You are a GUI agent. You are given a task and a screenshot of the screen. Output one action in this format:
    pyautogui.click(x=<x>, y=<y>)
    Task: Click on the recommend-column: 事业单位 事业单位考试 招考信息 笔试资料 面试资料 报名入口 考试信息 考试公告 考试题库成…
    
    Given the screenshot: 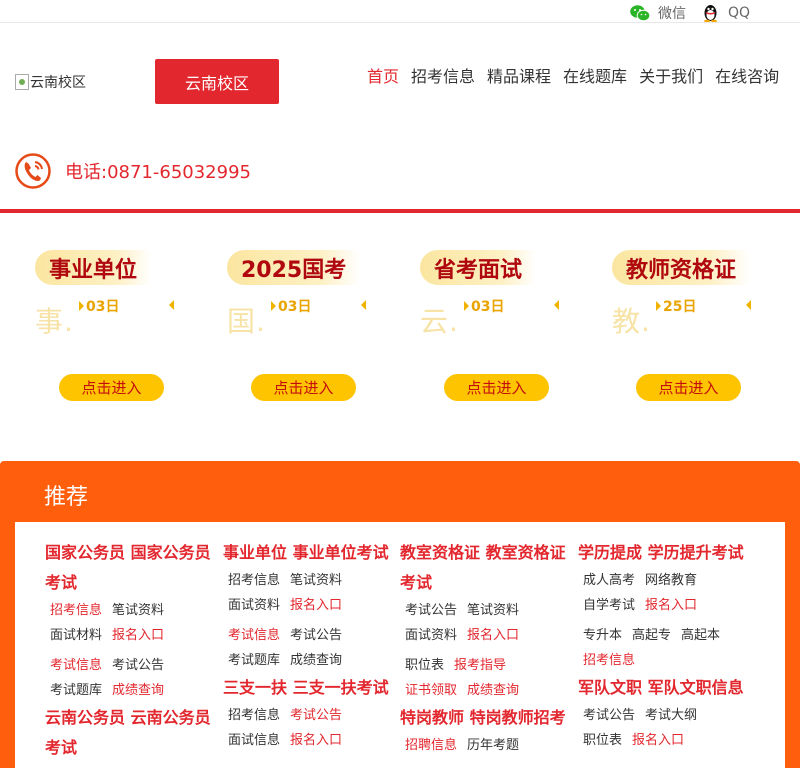 What is the action you would take?
    pyautogui.click(x=308, y=645)
    